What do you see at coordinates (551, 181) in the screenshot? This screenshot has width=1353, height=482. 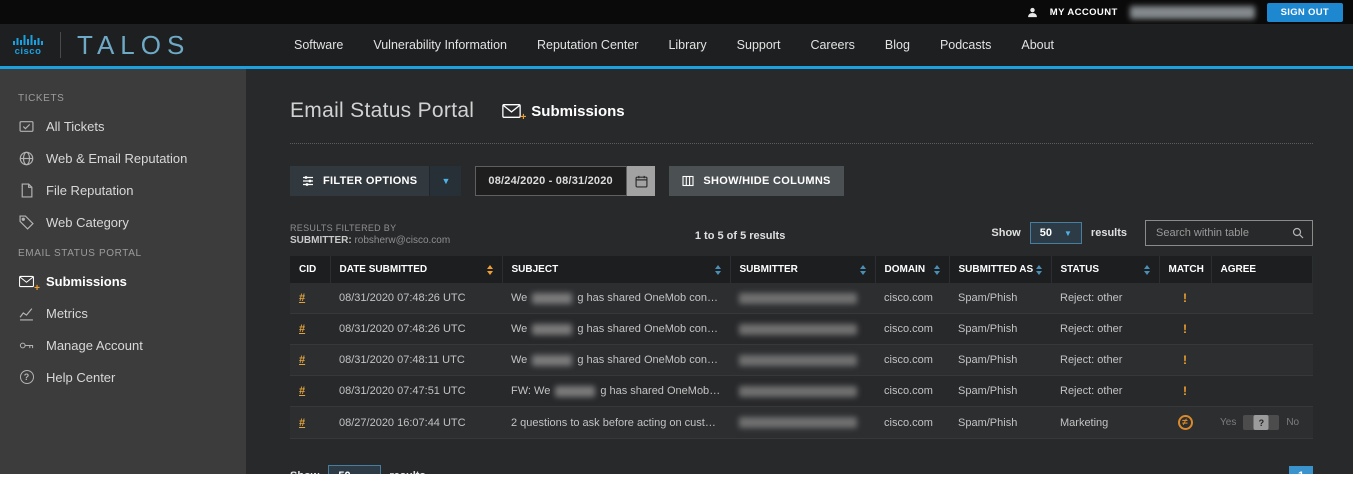 I see `date-range-input: 08/24/2020 - 08/31/2020` at bounding box center [551, 181].